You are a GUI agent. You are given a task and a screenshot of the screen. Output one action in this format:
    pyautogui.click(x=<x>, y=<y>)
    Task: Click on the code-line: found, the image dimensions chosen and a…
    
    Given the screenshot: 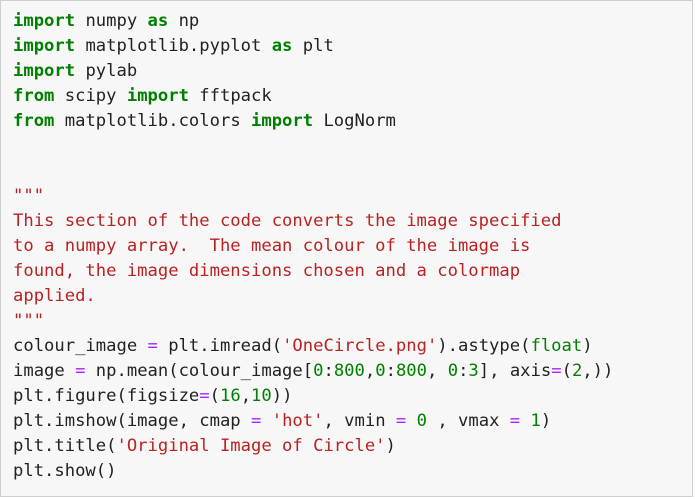 What is the action you would take?
    pyautogui.click(x=313, y=271)
    